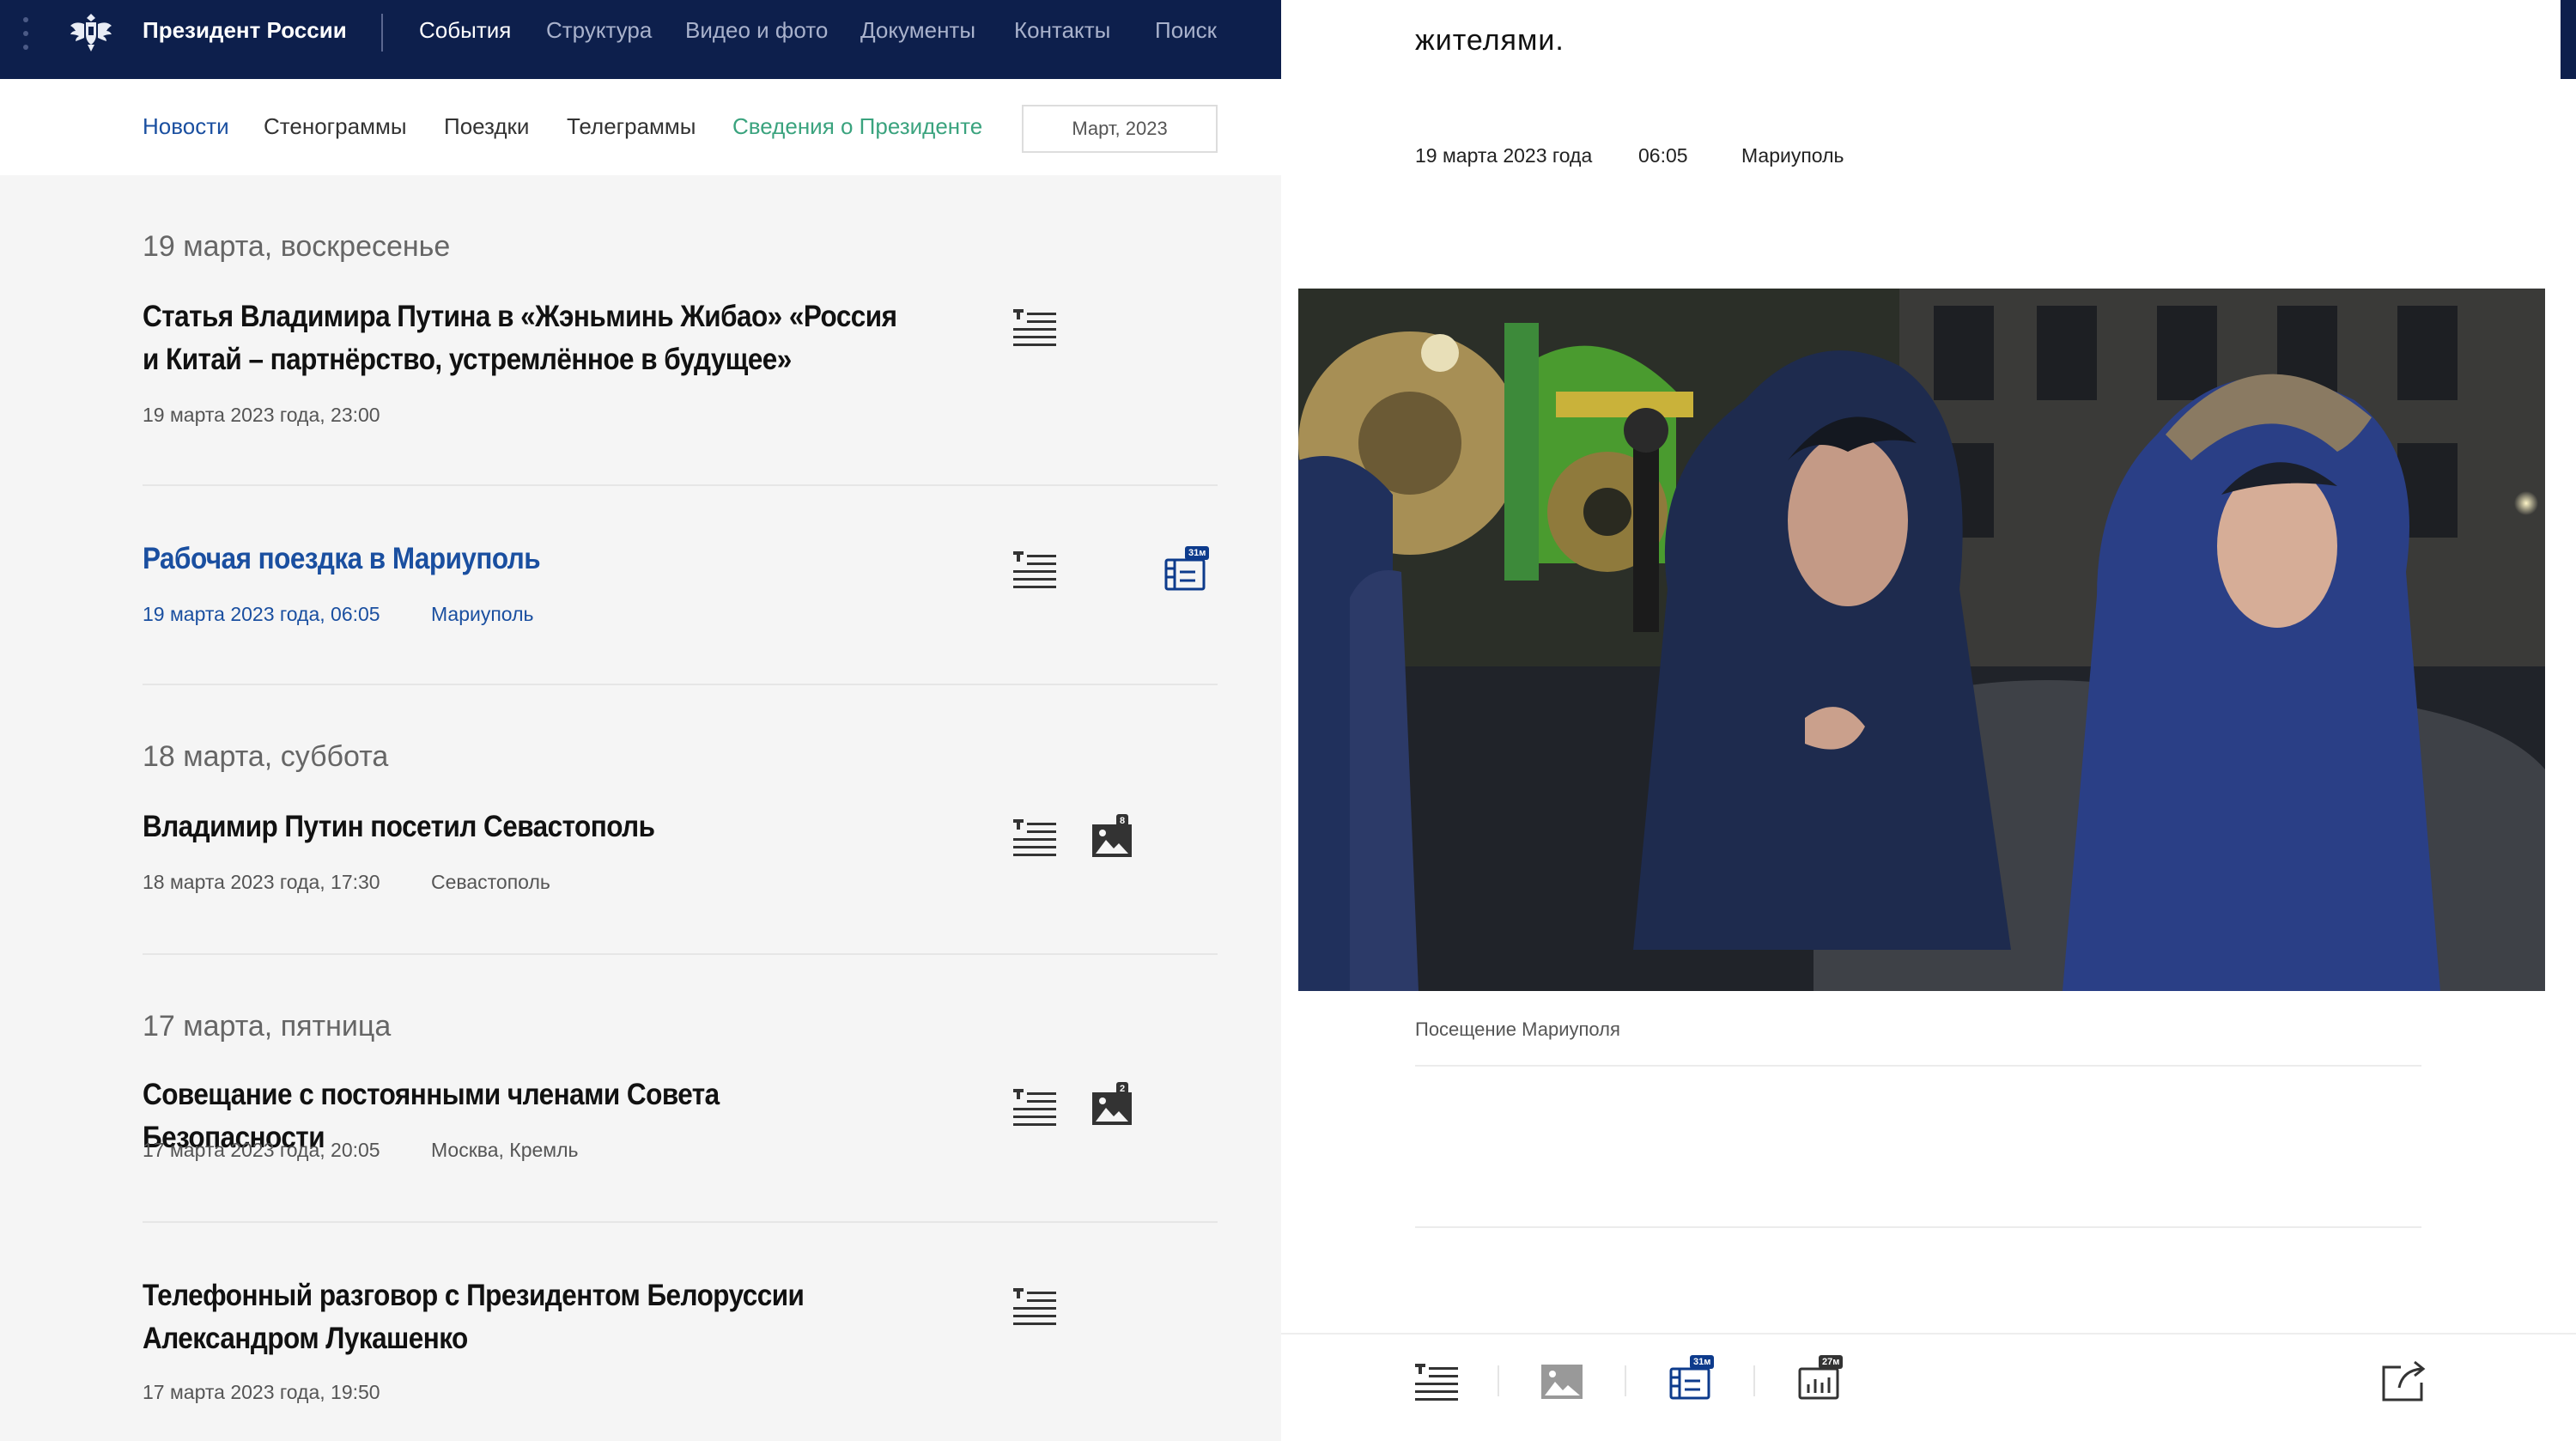  What do you see at coordinates (335, 127) in the screenshot?
I see `tab-transcripts: Стенограммы` at bounding box center [335, 127].